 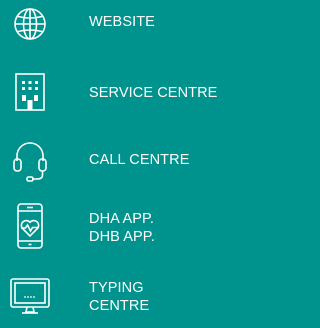 I want to click on channel-typing-centre: TYPING CENTRE, so click(x=123, y=299).